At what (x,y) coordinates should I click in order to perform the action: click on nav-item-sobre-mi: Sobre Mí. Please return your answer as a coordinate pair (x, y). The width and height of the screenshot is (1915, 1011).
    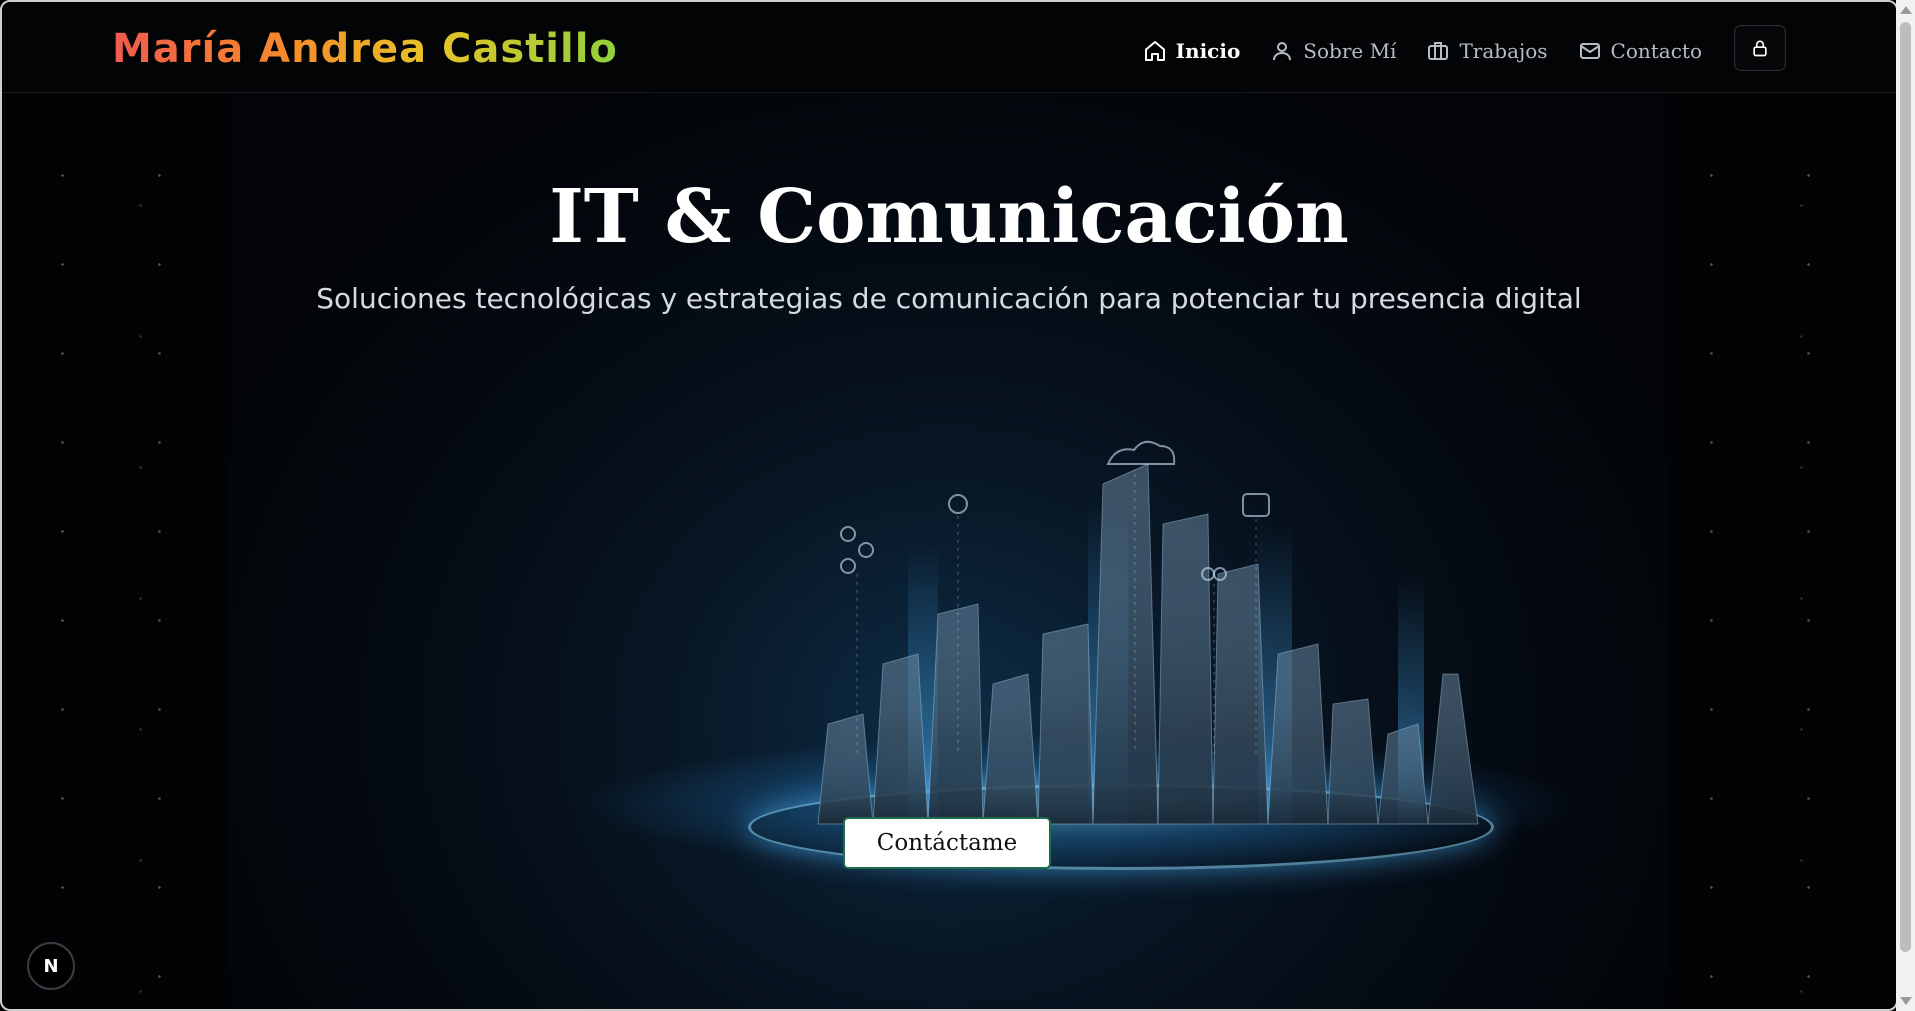
    Looking at the image, I should click on (1333, 51).